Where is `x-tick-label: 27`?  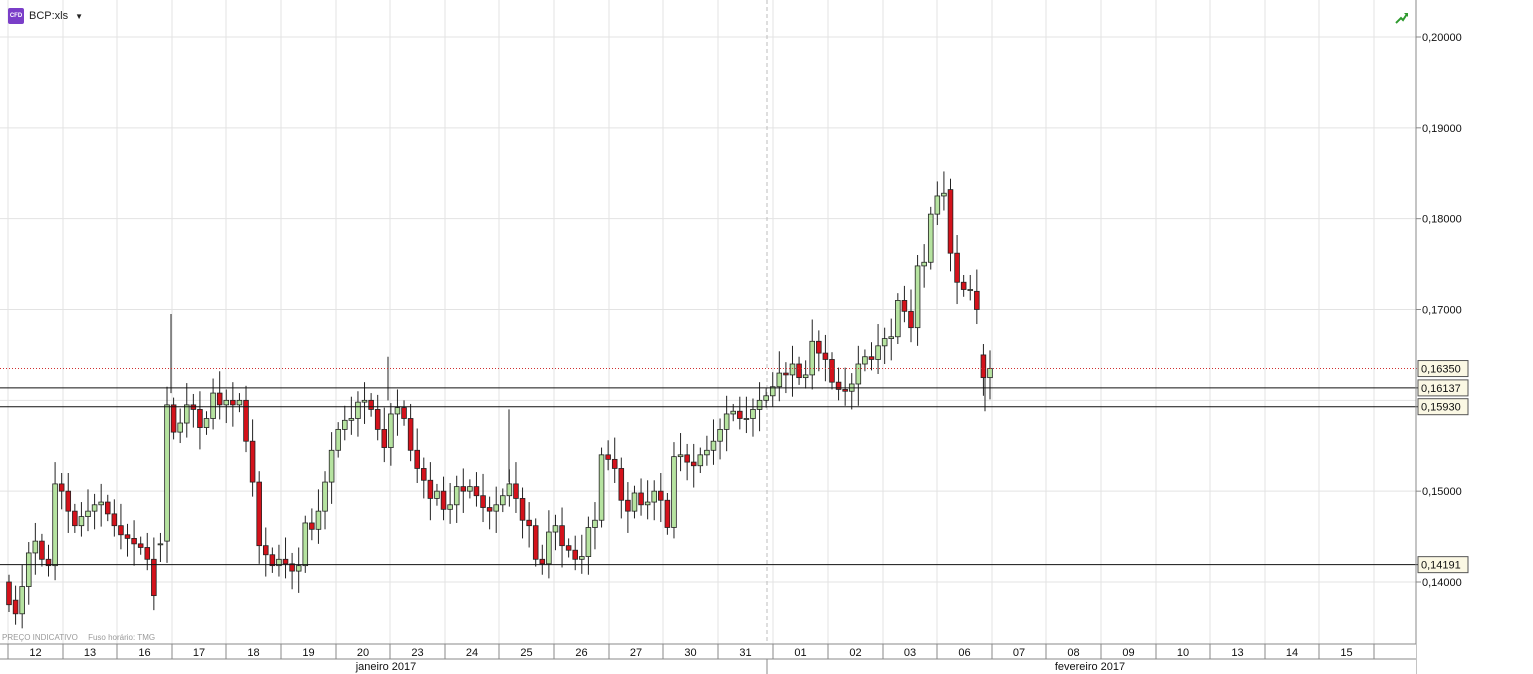 x-tick-label: 27 is located at coordinates (636, 653).